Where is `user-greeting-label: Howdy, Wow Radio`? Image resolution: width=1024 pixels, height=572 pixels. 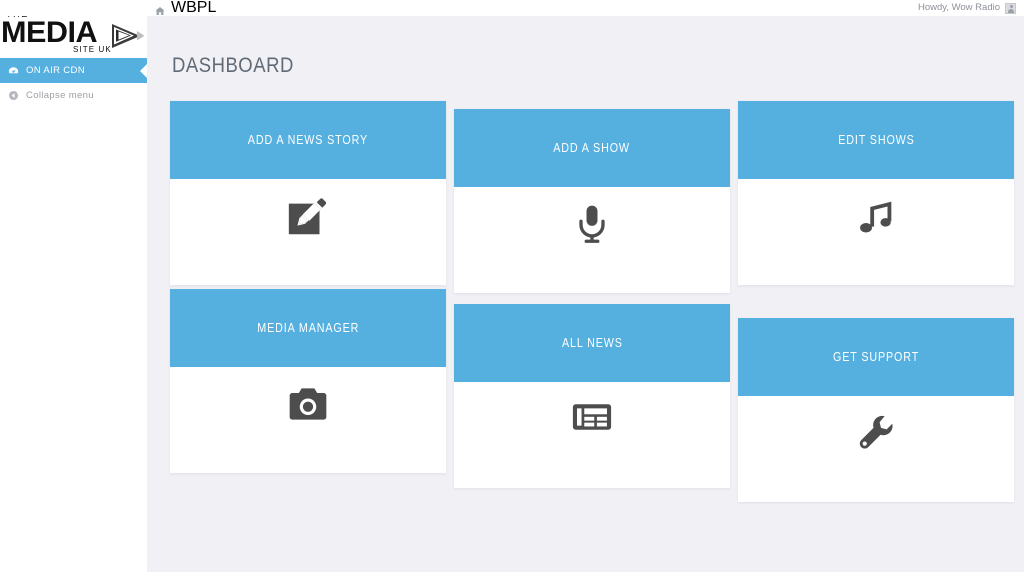 user-greeting-label: Howdy, Wow Radio is located at coordinates (958, 7).